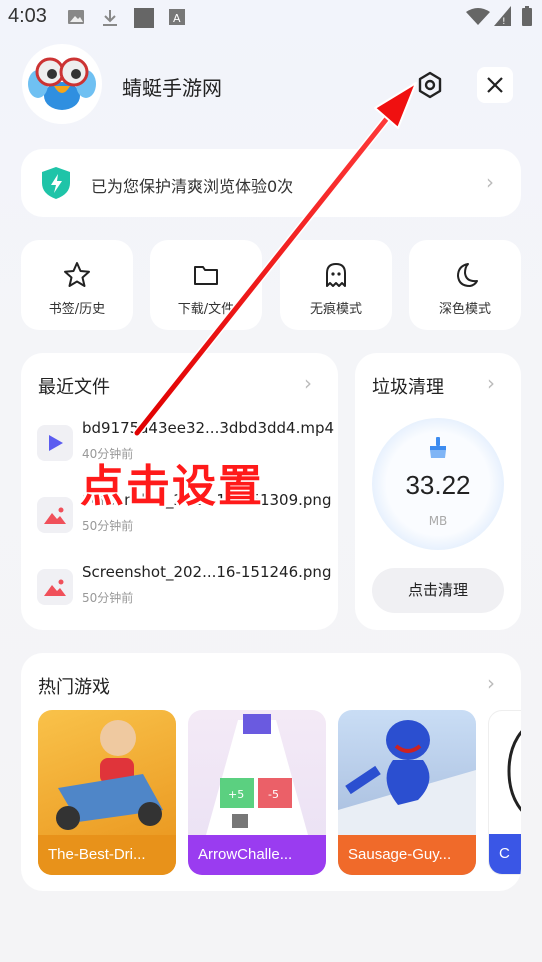  What do you see at coordinates (438, 590) in the screenshot?
I see `clean-button: 点击清理` at bounding box center [438, 590].